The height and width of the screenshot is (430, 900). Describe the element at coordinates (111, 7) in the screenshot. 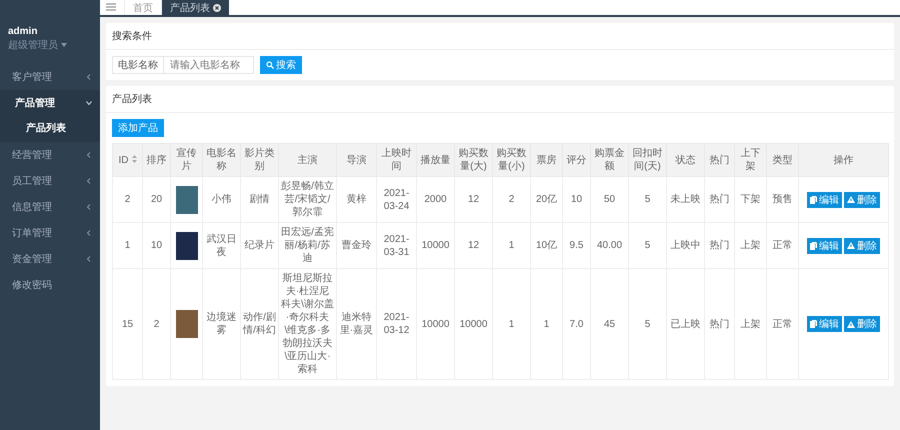

I see `menu-icon` at that location.